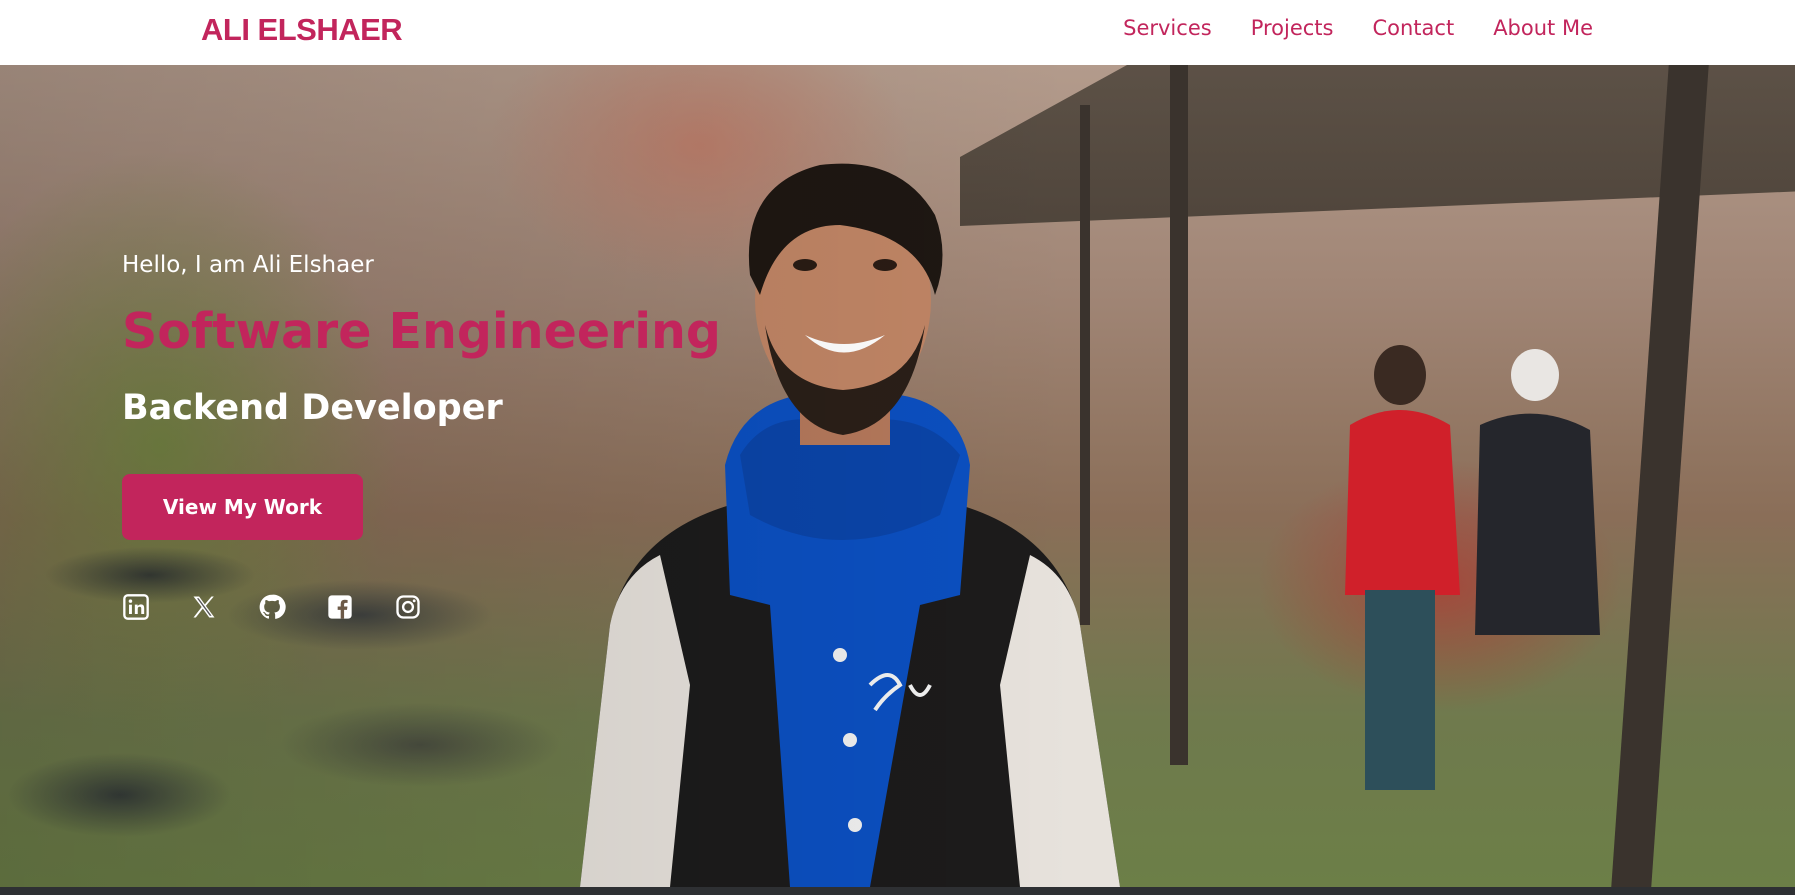  I want to click on github-icon, so click(272, 607).